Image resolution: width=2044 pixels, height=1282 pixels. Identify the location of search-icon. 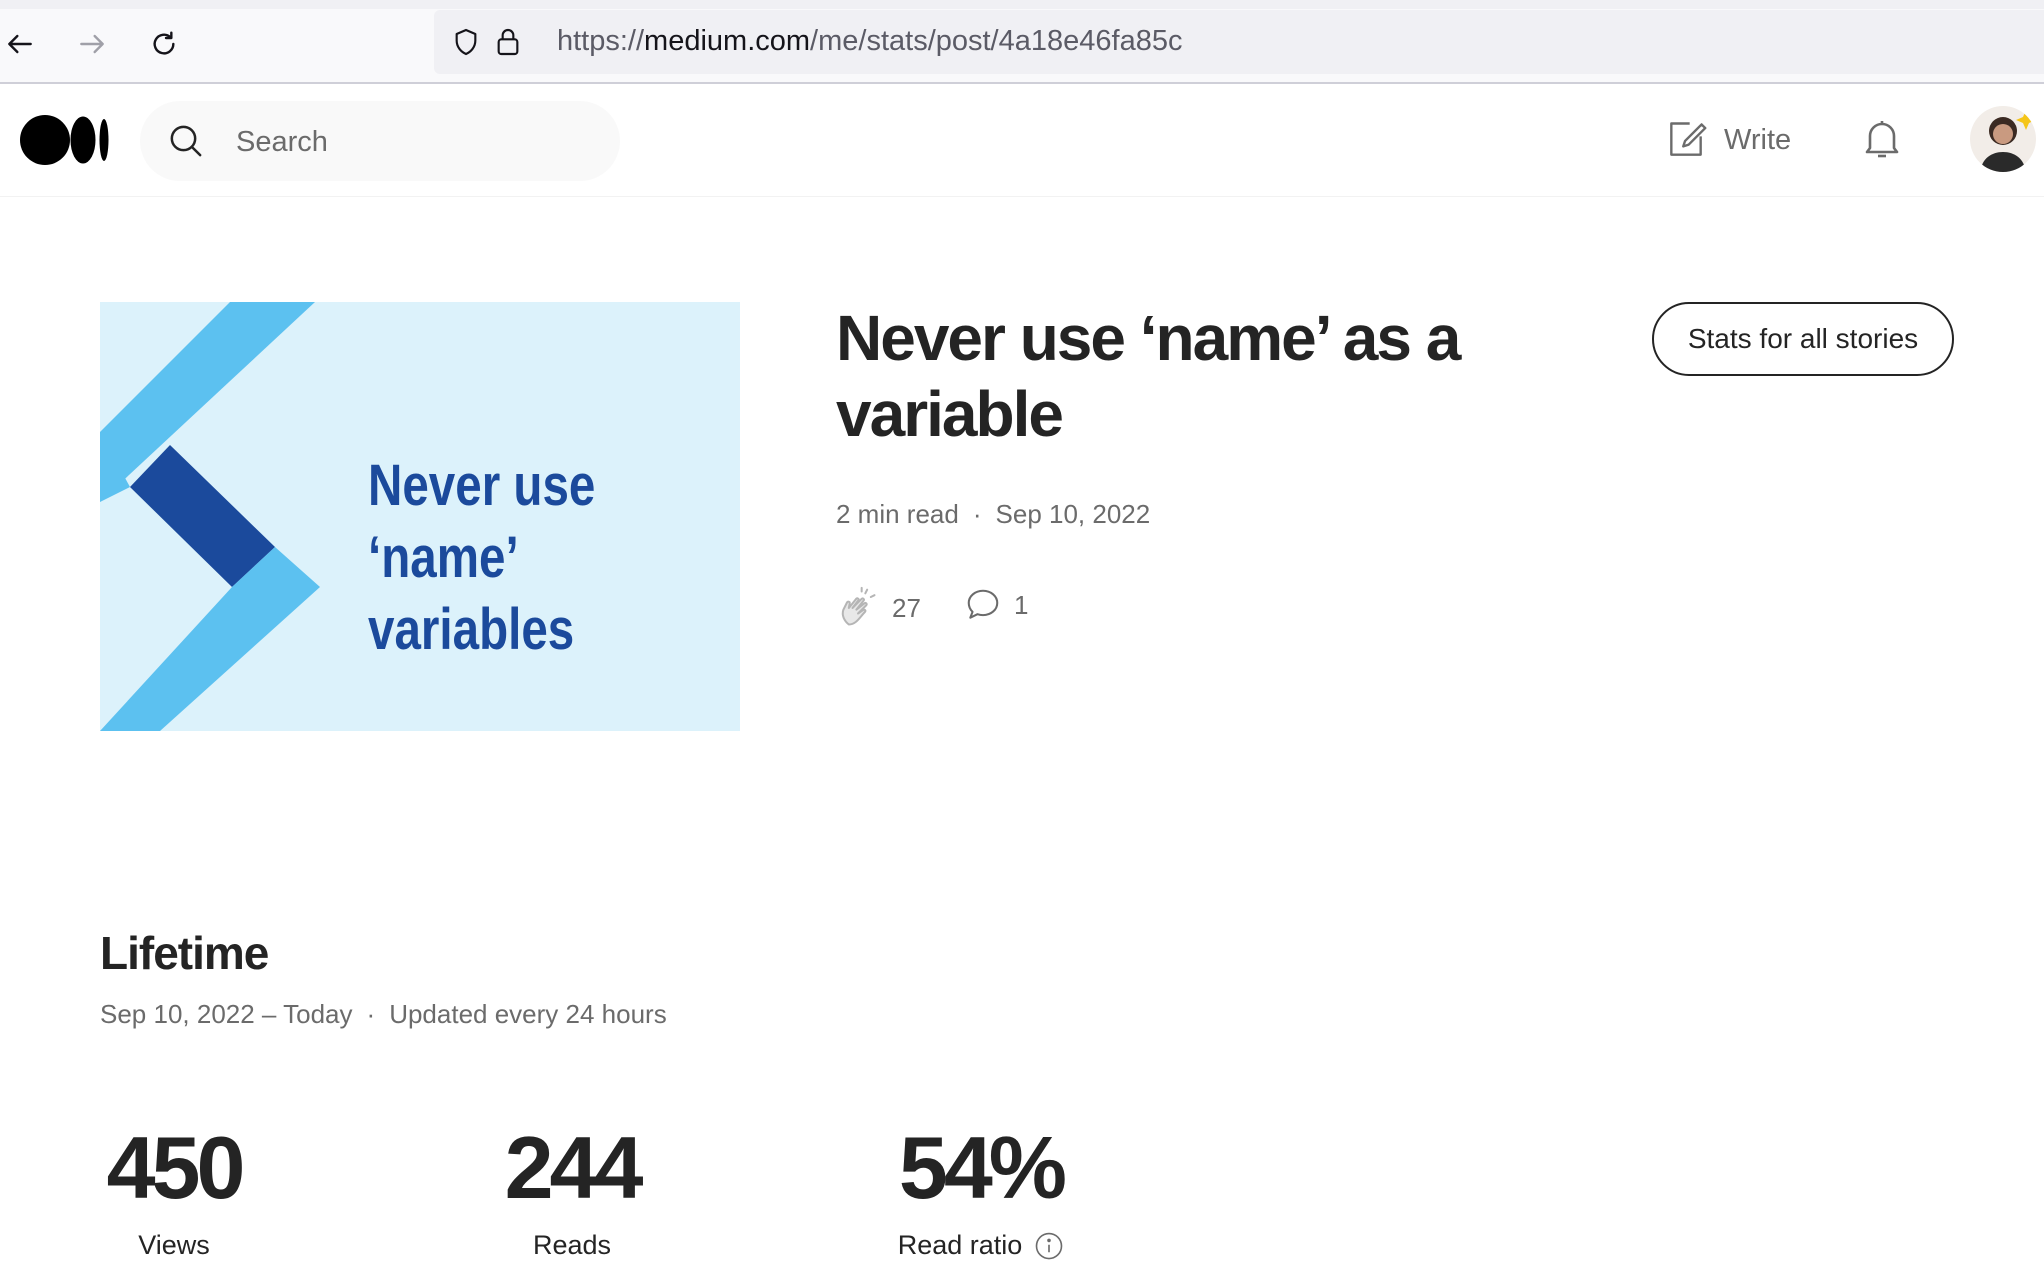
(186, 141).